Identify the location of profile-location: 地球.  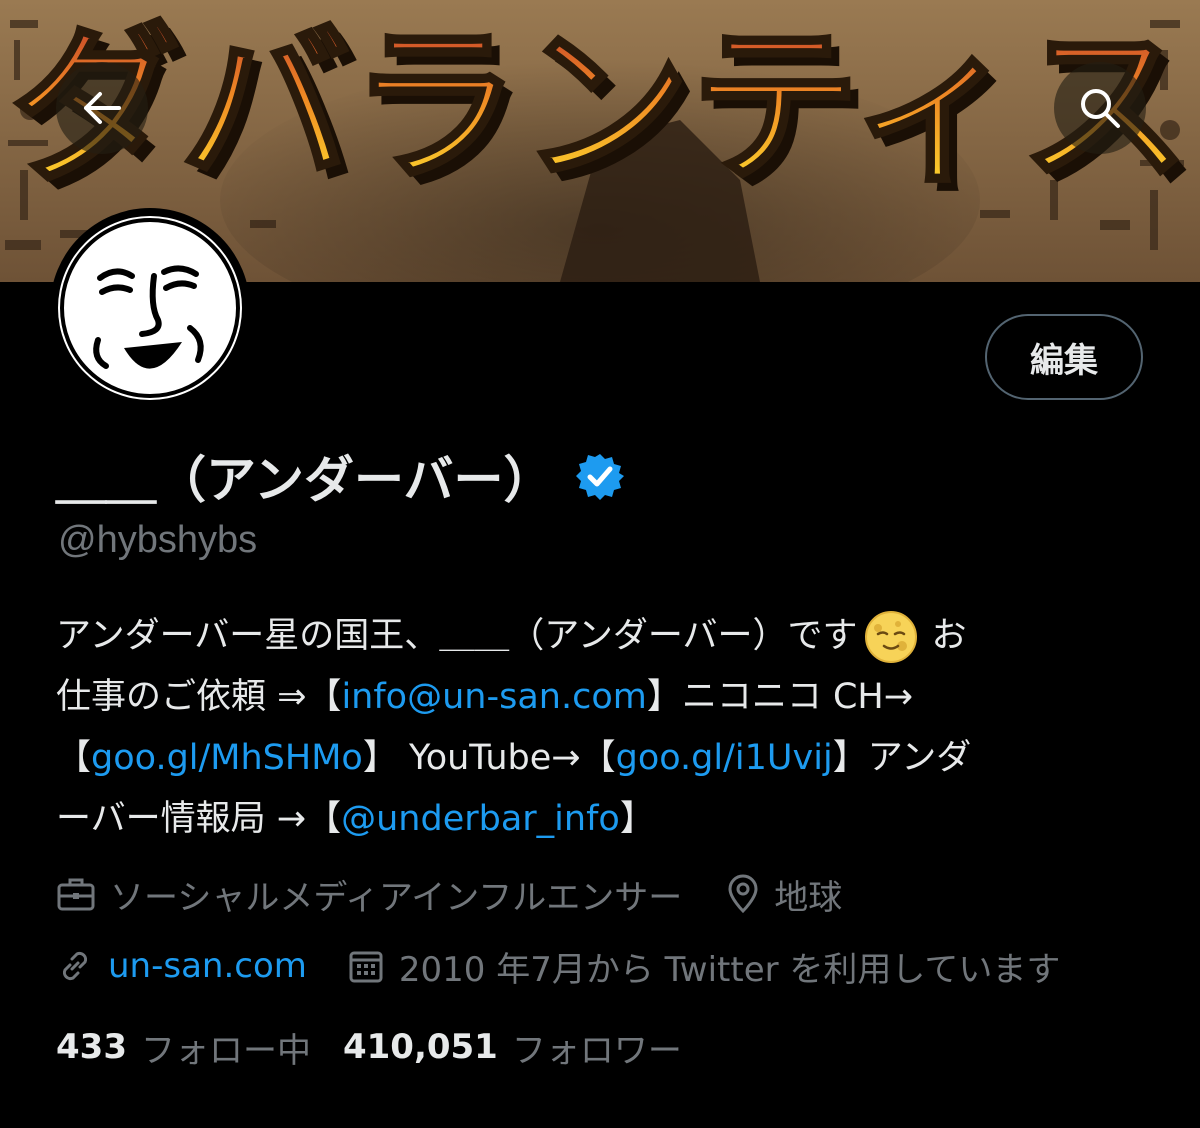
(784, 894).